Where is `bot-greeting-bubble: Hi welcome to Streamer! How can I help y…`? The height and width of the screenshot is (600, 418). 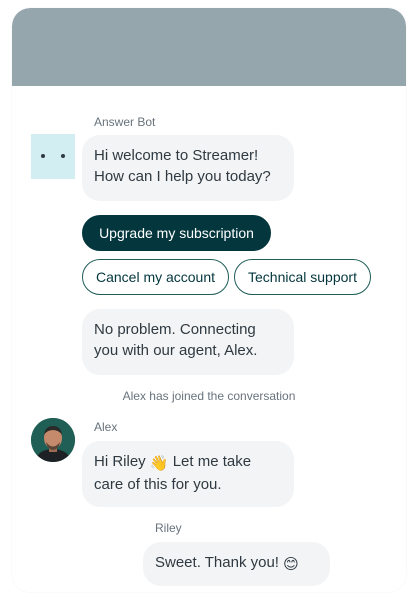
bot-greeting-bubble: Hi welcome to Streamer! How can I help y… is located at coordinates (188, 168).